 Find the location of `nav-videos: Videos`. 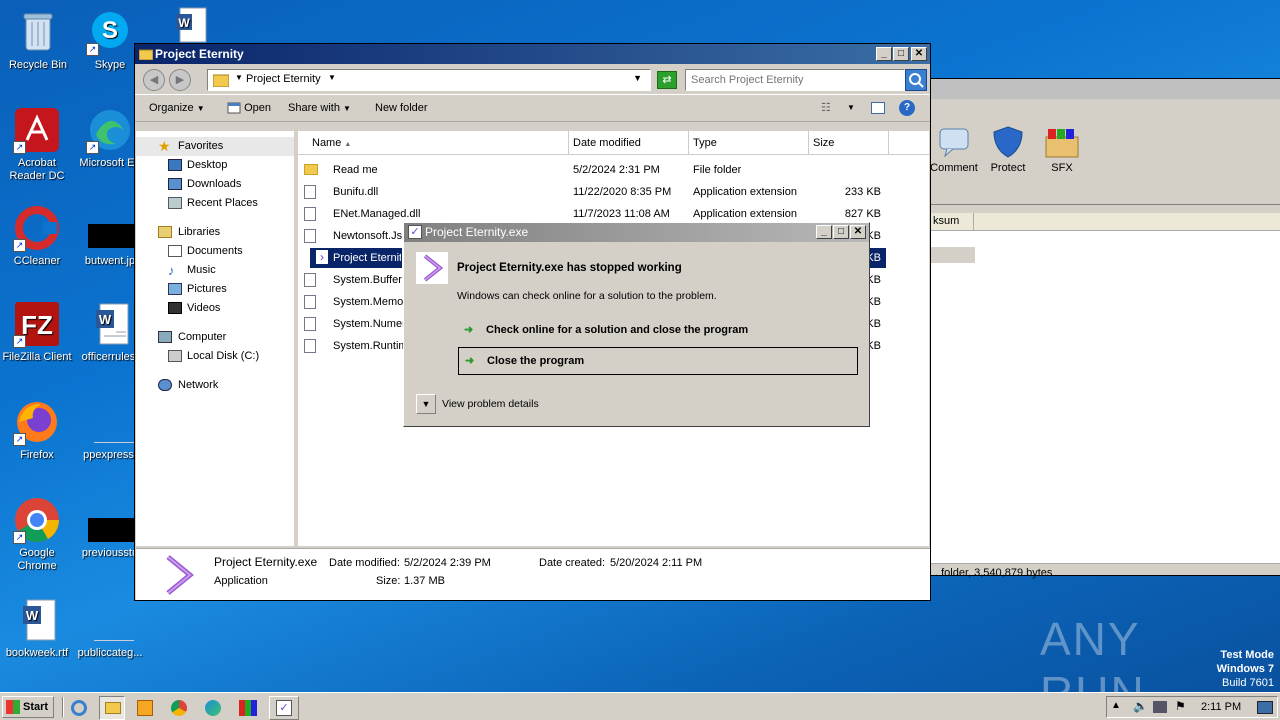

nav-videos: Videos is located at coordinates (215, 308).